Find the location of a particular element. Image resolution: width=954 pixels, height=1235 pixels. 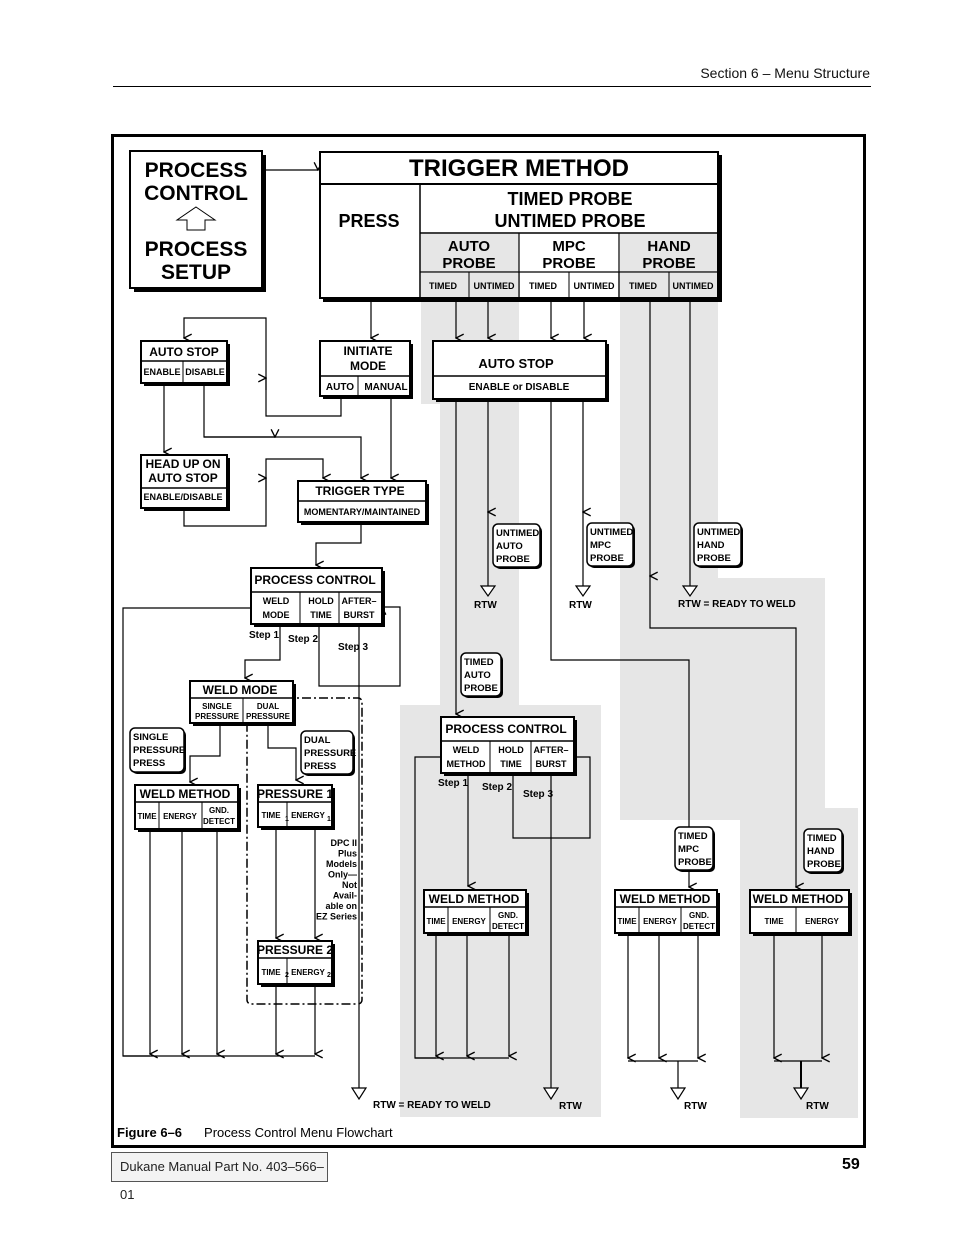

untimed-probe-label: UNTIMED PROBE is located at coordinates (569, 221).